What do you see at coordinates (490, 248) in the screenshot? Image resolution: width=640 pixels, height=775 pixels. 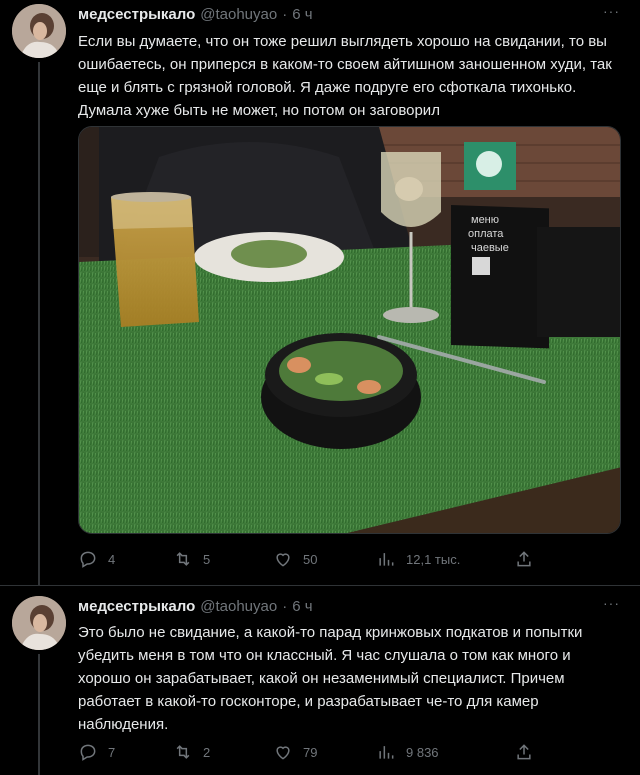 I see `svg-text: чаевые` at bounding box center [490, 248].